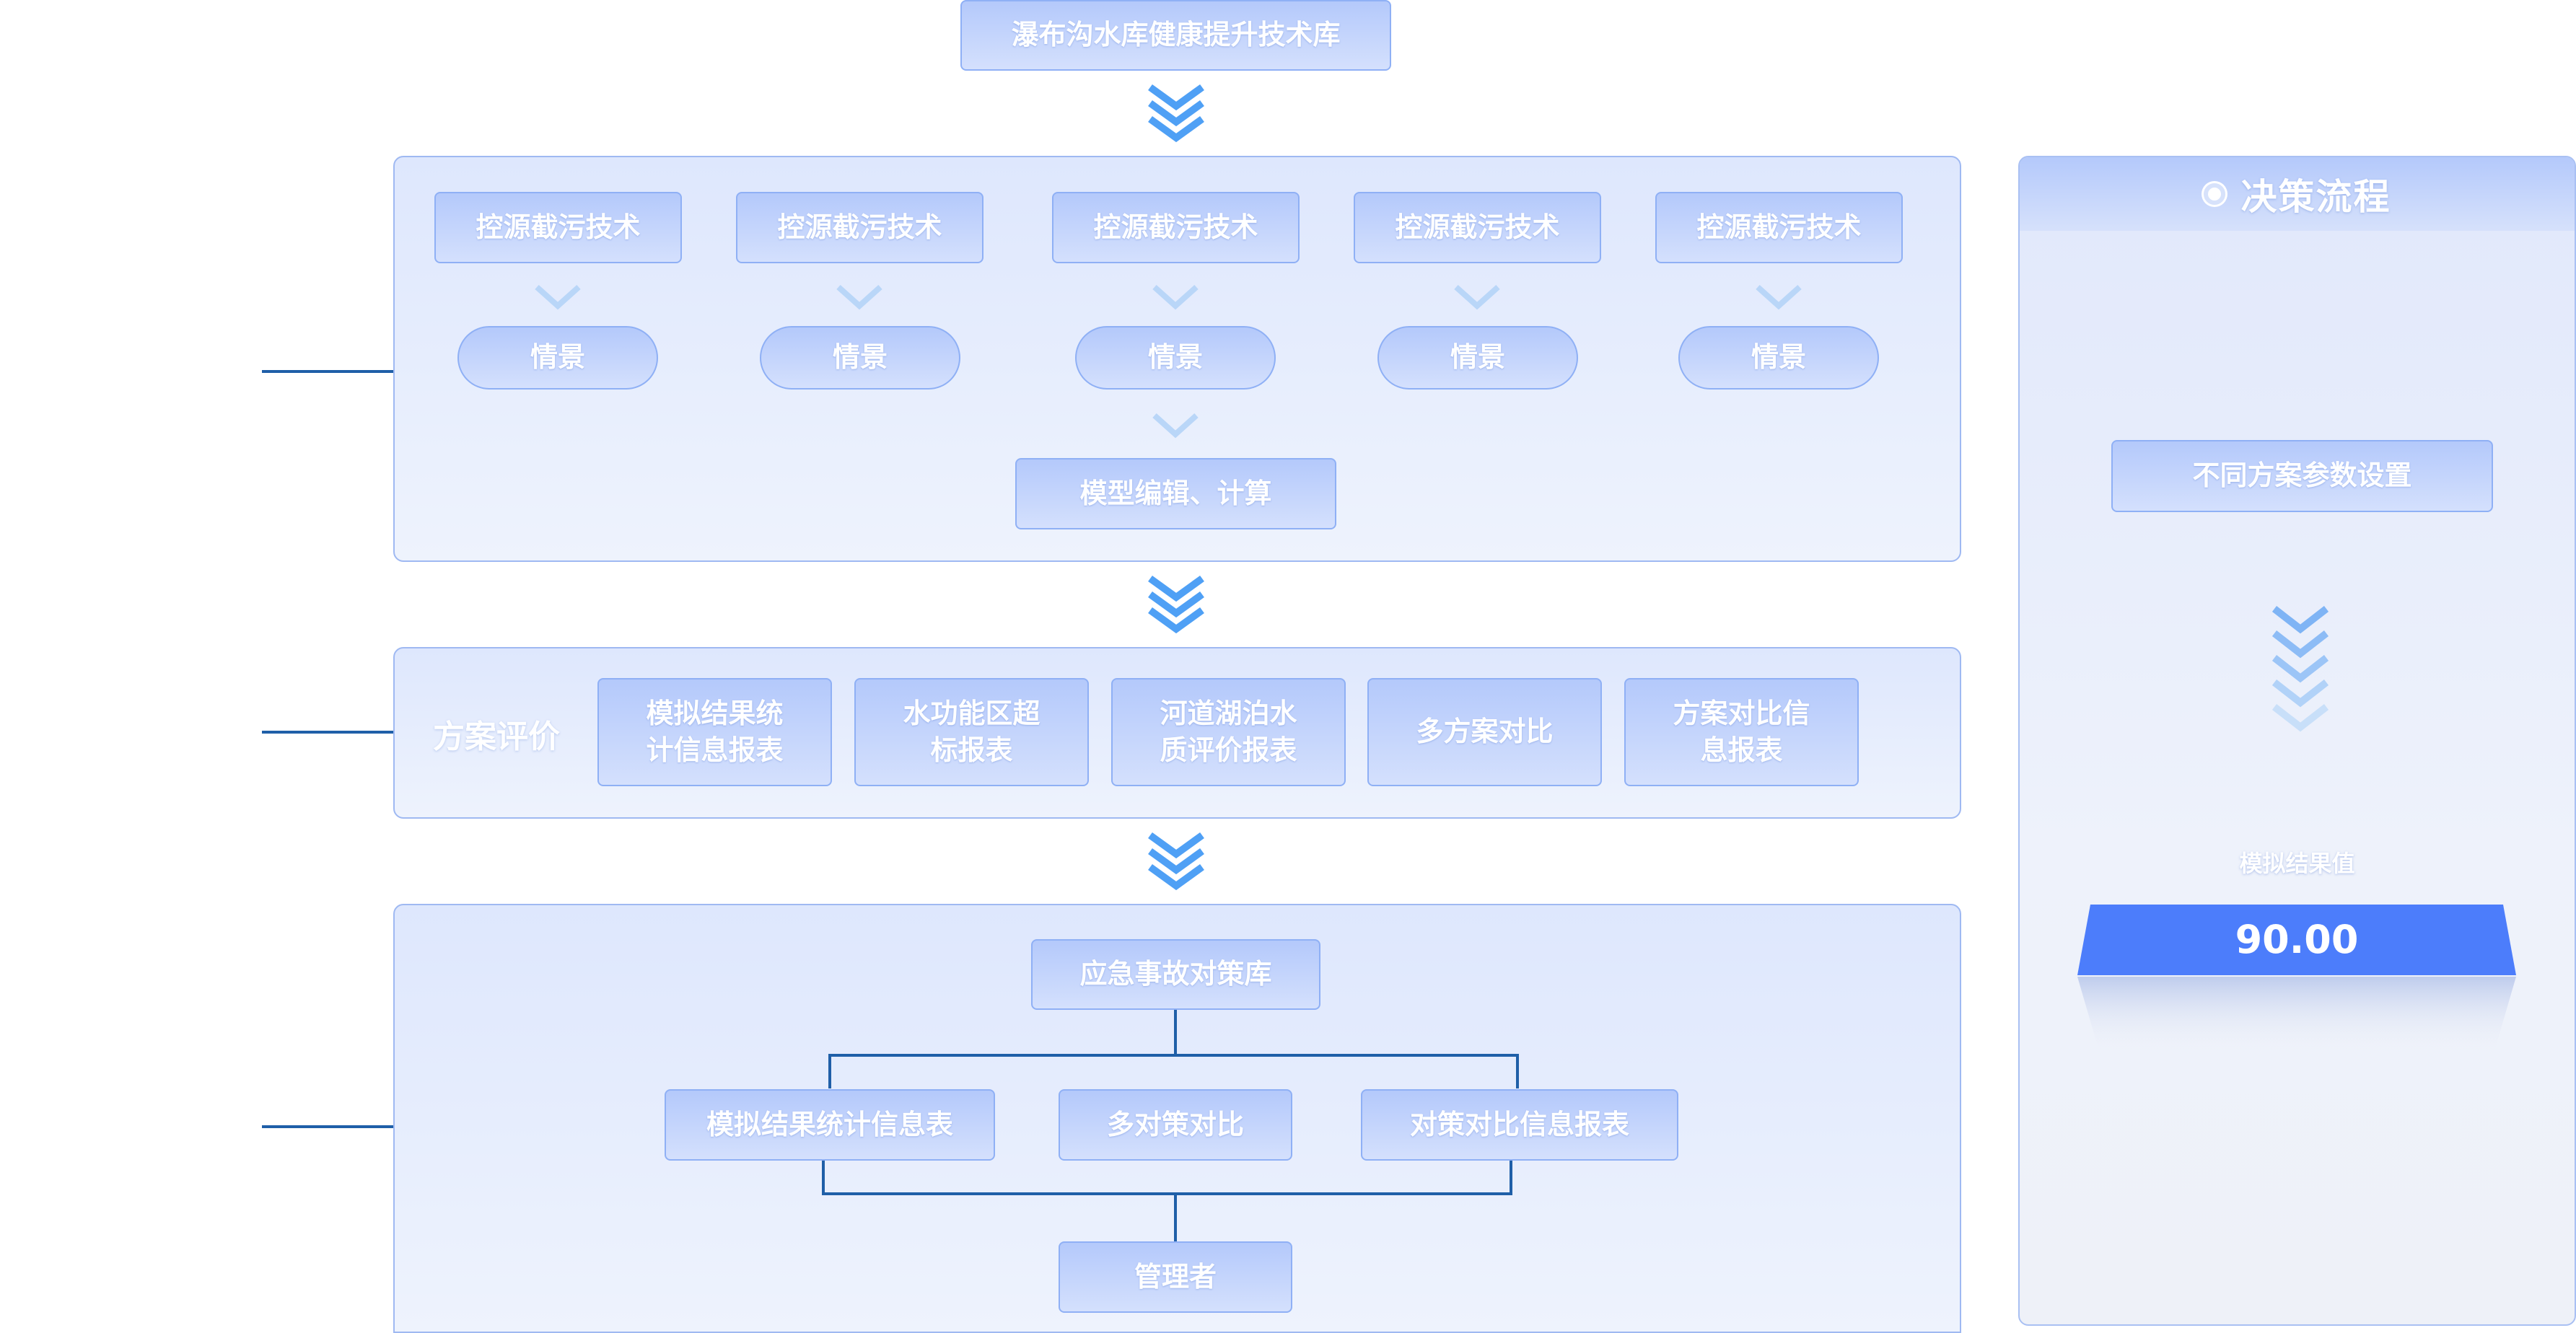 The image size is (2576, 1333). Describe the element at coordinates (2214, 194) in the screenshot. I see `dot-icon` at that location.